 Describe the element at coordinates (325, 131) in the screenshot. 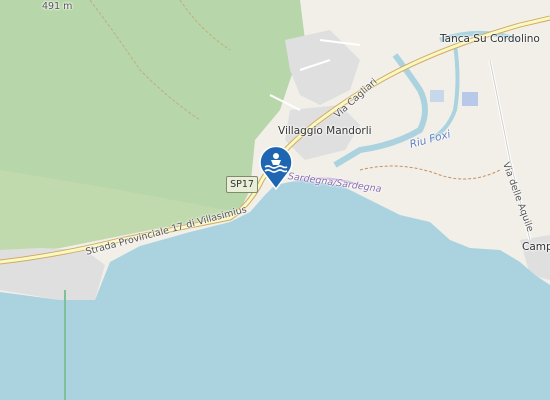

I see `place-label-villaggio-mandorli: Villaggio Mandorli` at that location.